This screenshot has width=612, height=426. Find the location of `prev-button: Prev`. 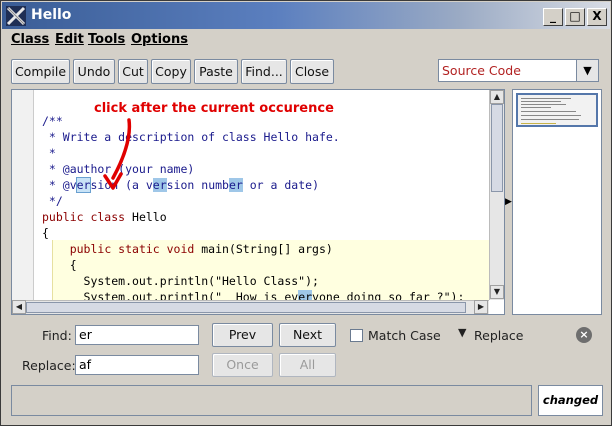

prev-button: Prev is located at coordinates (242, 335).